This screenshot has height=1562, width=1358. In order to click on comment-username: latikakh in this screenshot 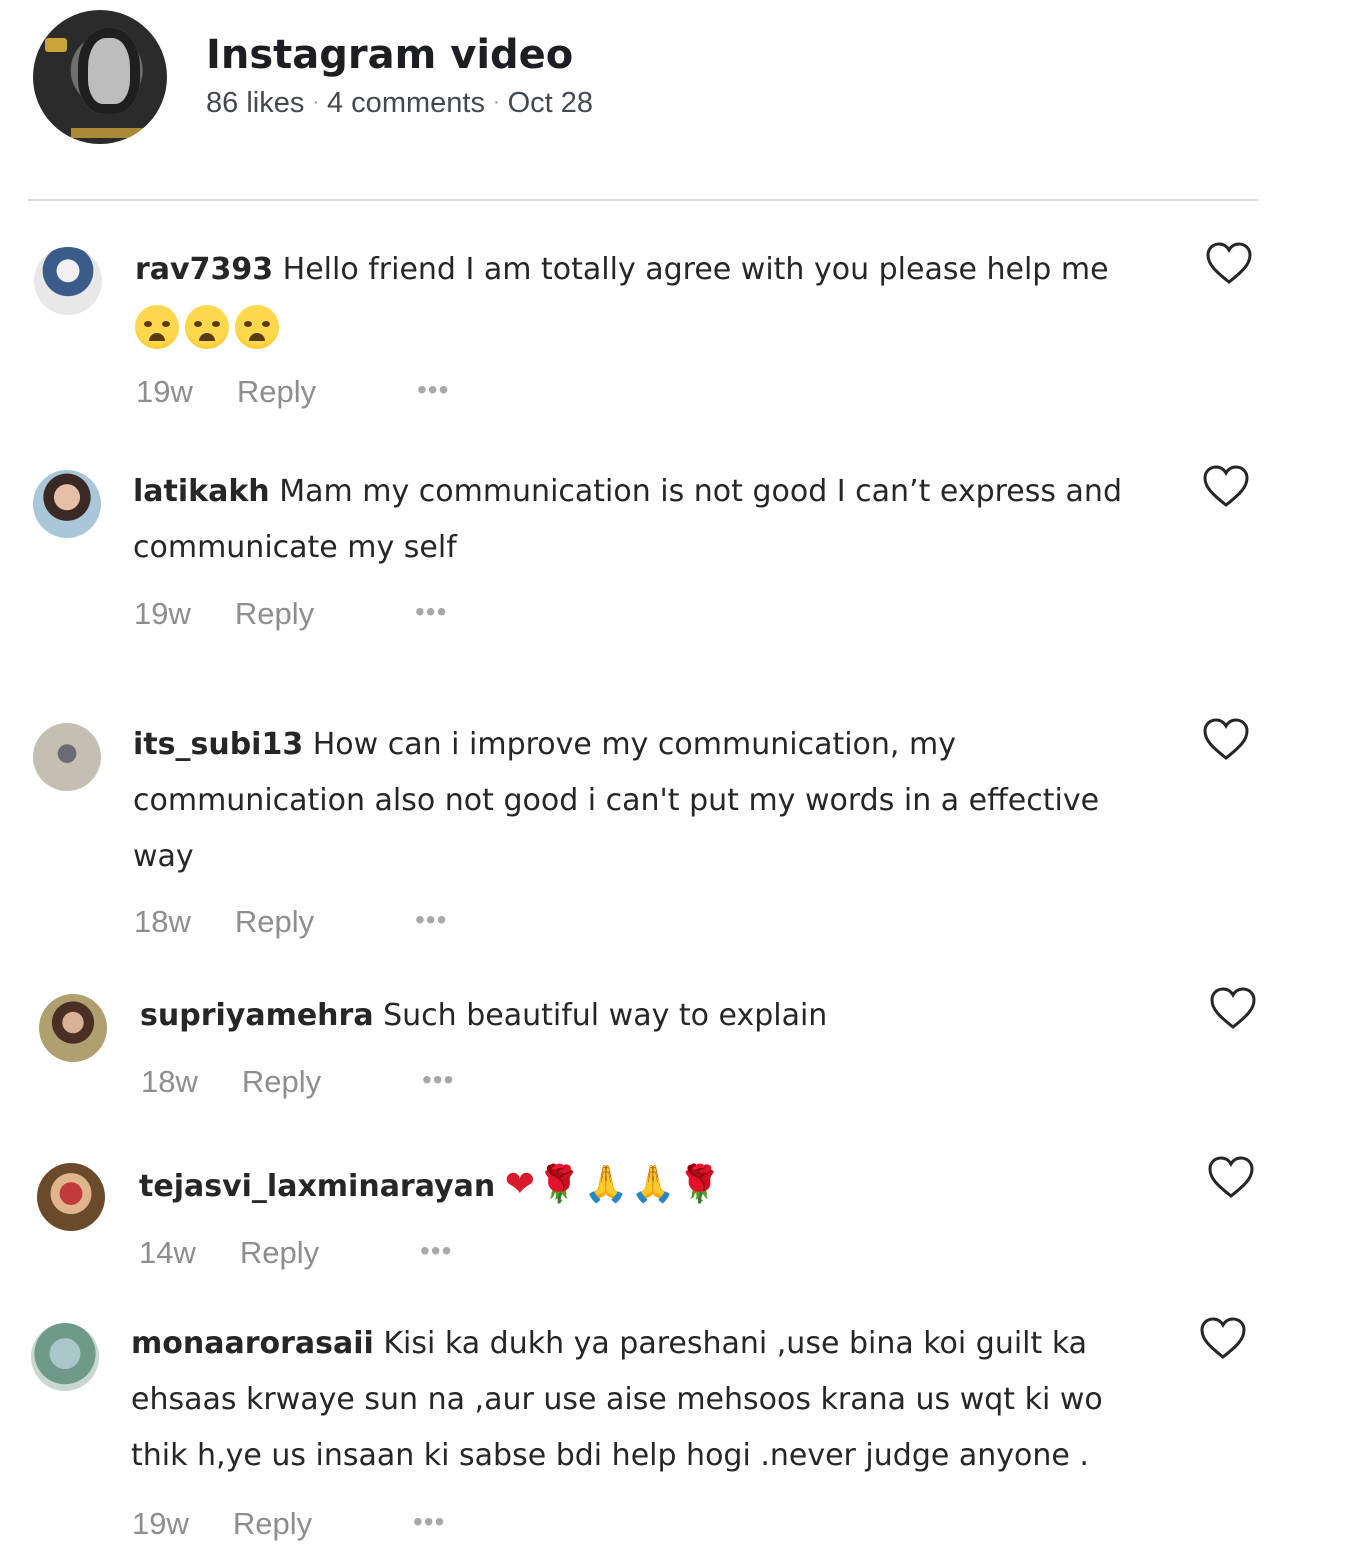, I will do `click(201, 491)`.